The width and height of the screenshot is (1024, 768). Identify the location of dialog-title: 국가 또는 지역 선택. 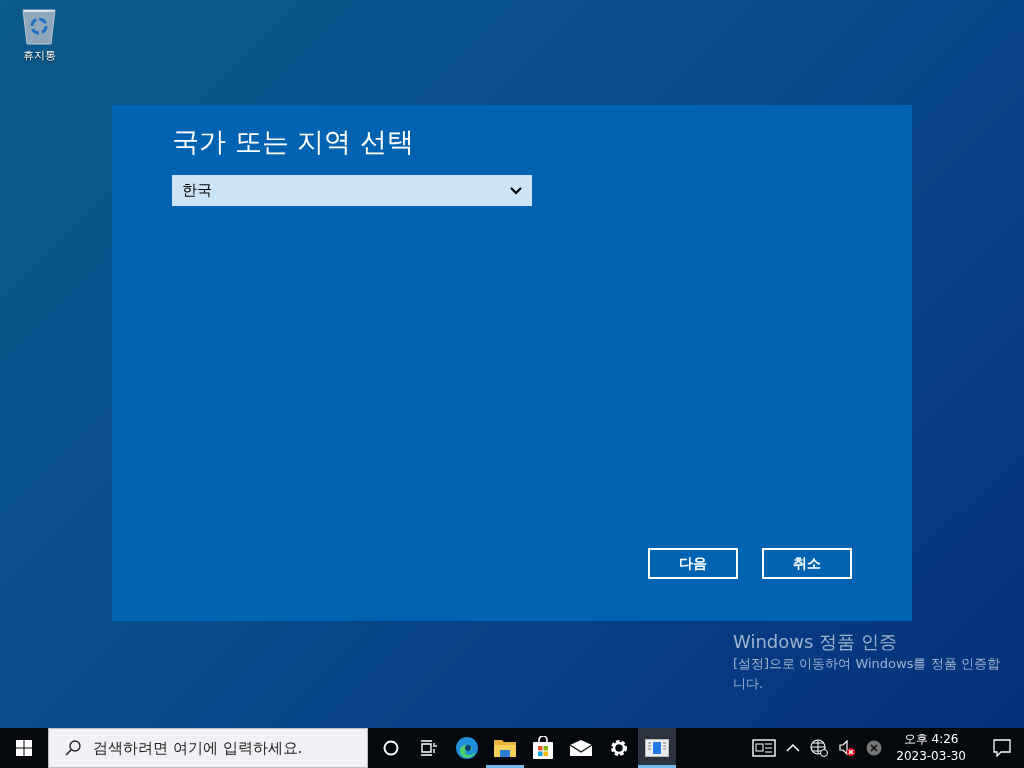
(293, 142).